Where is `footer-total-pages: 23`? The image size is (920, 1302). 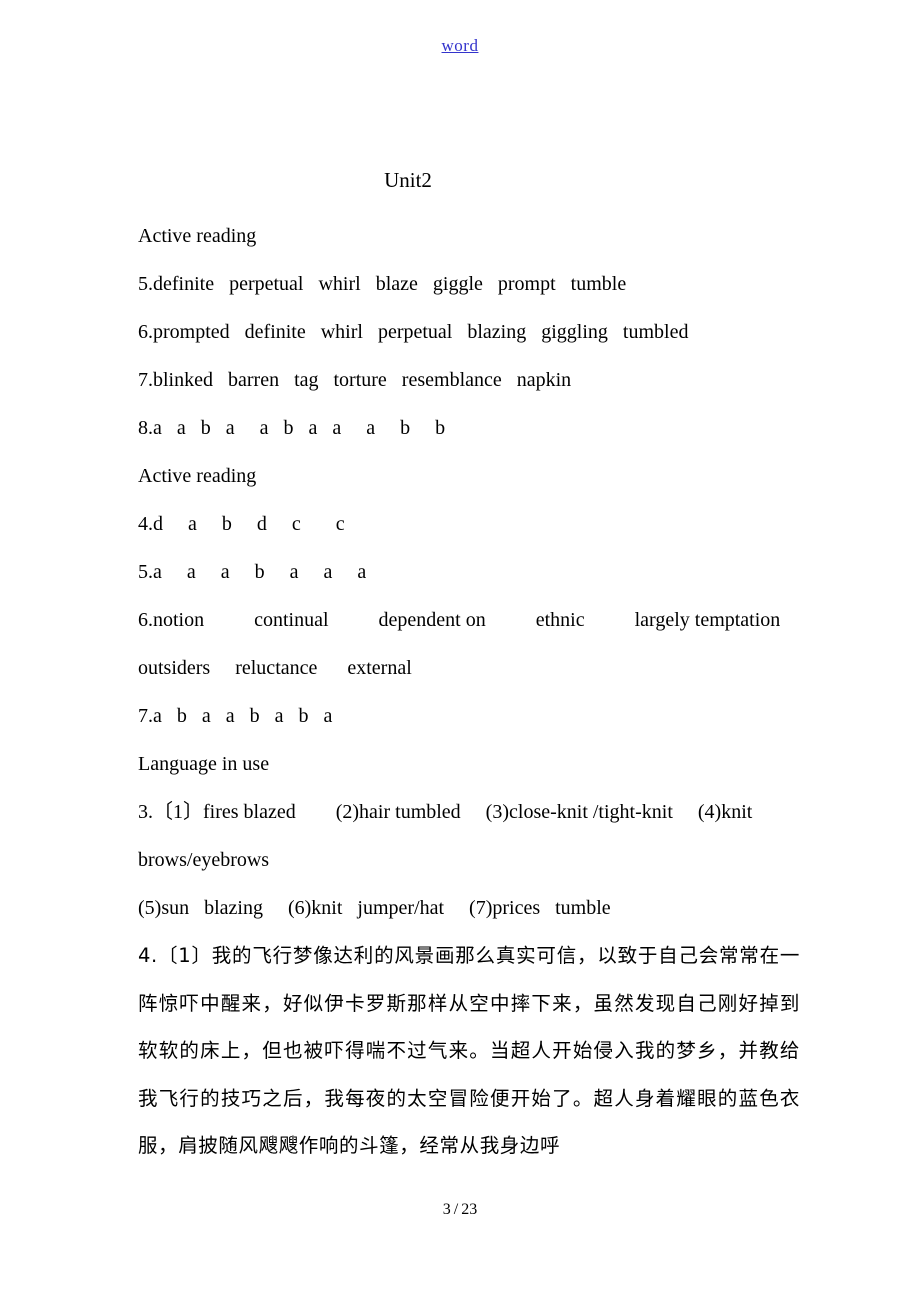 footer-total-pages: 23 is located at coordinates (469, 1209).